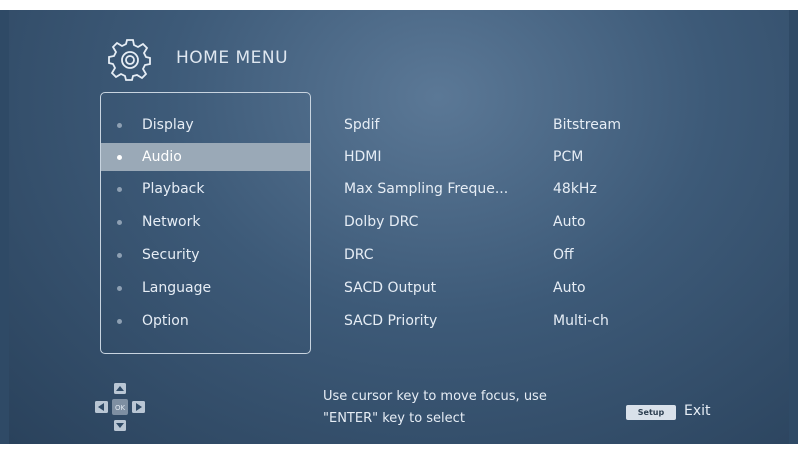 This screenshot has width=798, height=454. I want to click on bottom-border, so click(399, 449).